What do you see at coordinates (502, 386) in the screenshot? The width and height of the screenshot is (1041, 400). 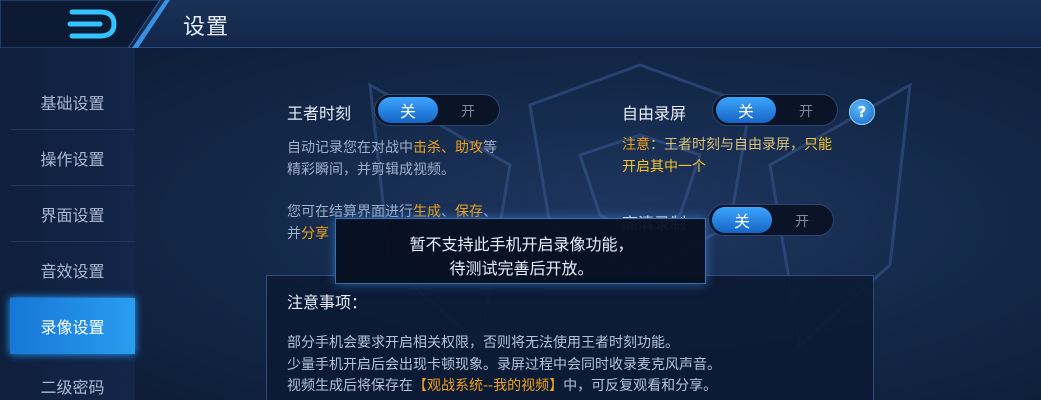 I see `notice-line-3: 视频生成后将保存在【观战系统--我的视频】中，可反复观看和分享。` at bounding box center [502, 386].